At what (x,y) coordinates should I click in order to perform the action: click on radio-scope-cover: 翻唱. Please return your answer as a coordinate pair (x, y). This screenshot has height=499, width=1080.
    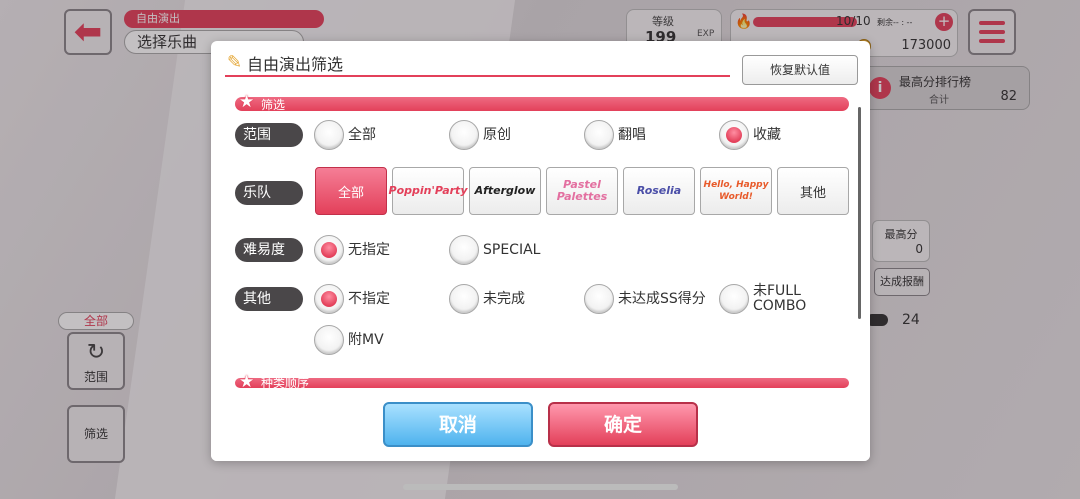
    Looking at the image, I should click on (615, 135).